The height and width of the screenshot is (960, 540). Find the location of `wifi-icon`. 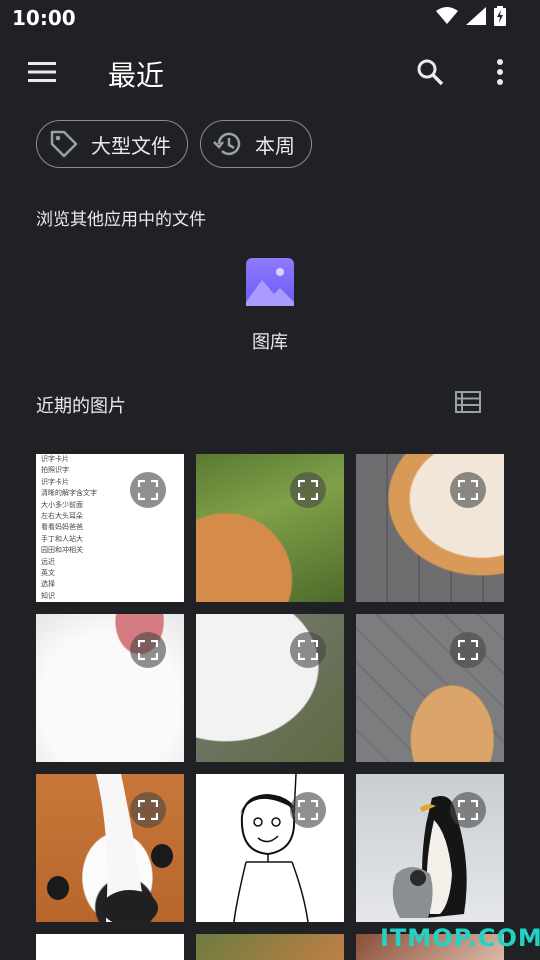

wifi-icon is located at coordinates (447, 15).